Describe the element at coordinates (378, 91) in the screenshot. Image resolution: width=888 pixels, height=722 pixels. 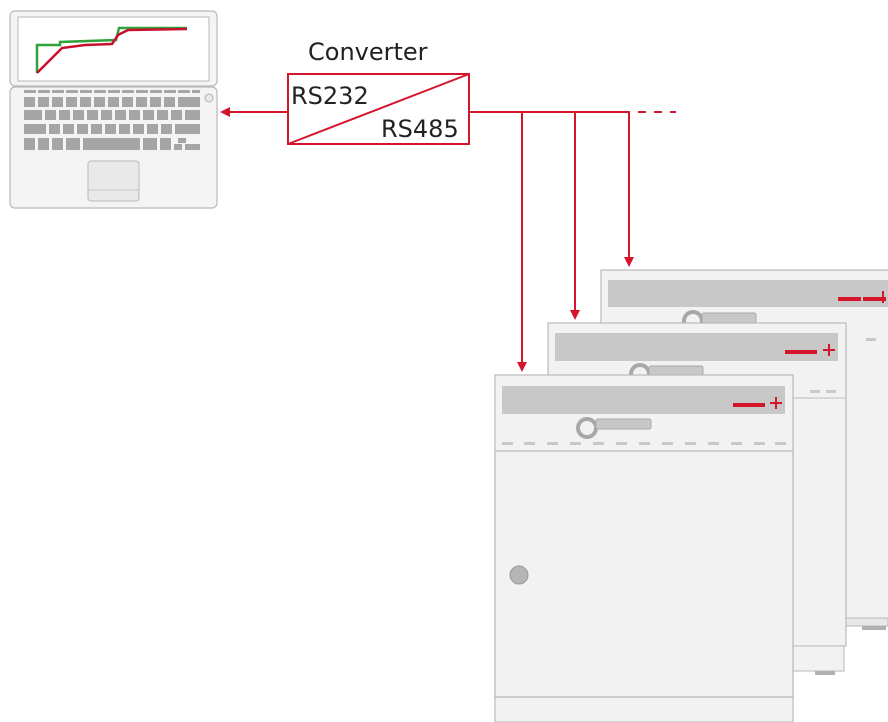
I see `converter-box: Converter RS232 RS485` at that location.